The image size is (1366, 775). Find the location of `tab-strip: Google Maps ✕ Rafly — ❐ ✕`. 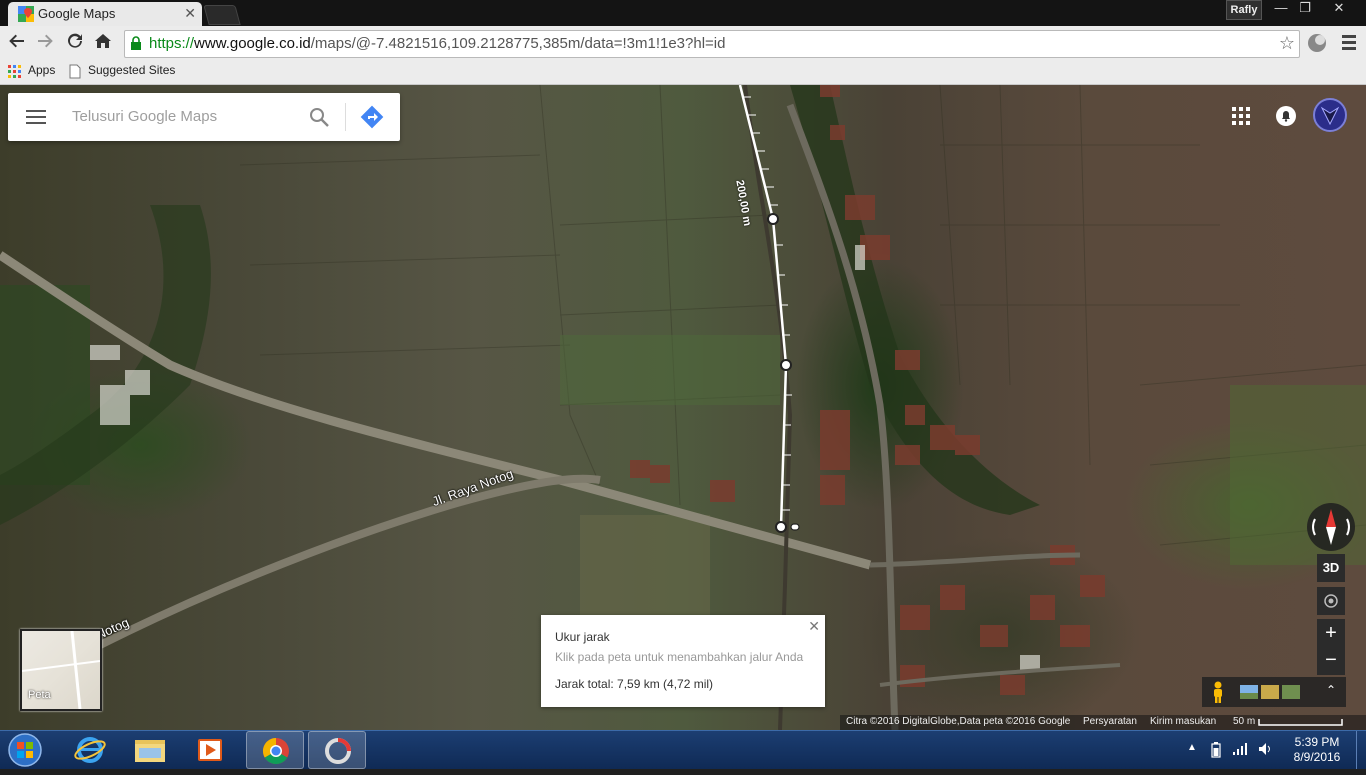

tab-strip: Google Maps ✕ Rafly — ❐ ✕ is located at coordinates (683, 13).